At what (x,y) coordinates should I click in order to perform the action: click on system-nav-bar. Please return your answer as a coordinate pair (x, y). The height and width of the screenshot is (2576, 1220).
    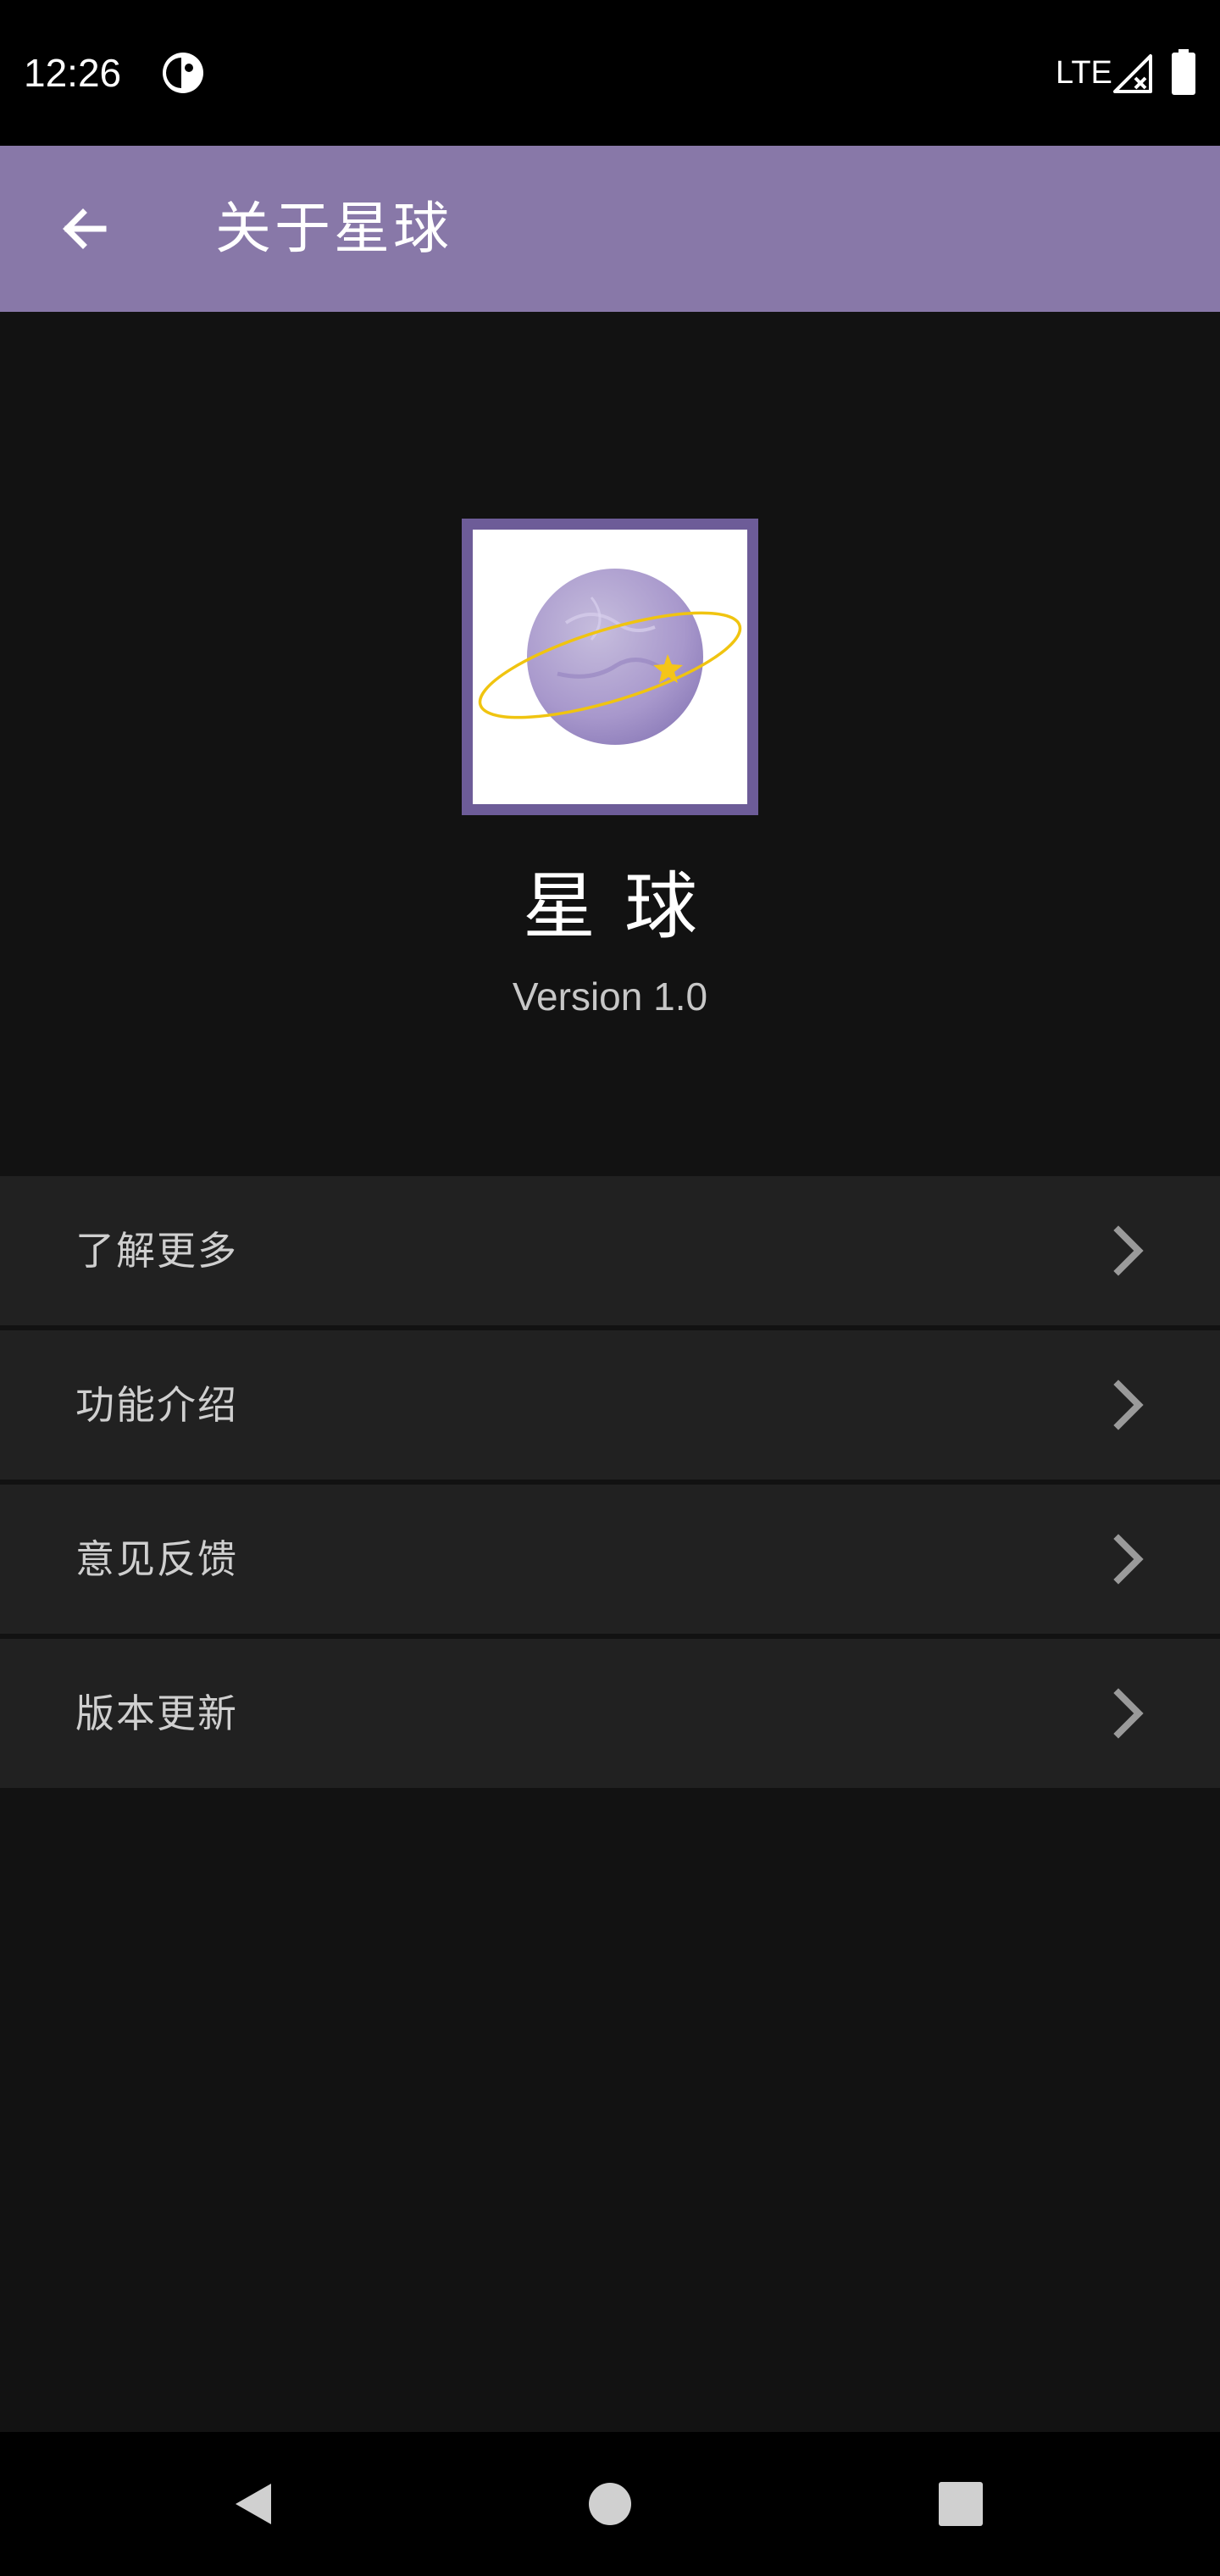
    Looking at the image, I should click on (610, 2504).